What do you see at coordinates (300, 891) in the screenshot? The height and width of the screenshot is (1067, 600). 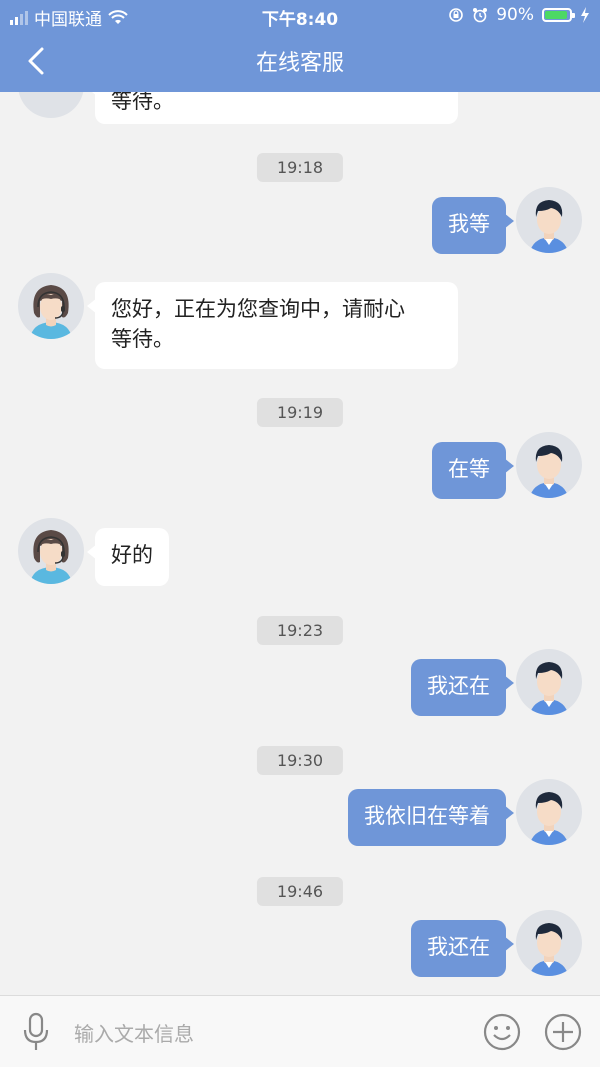 I see `timestamp: 19:46` at bounding box center [300, 891].